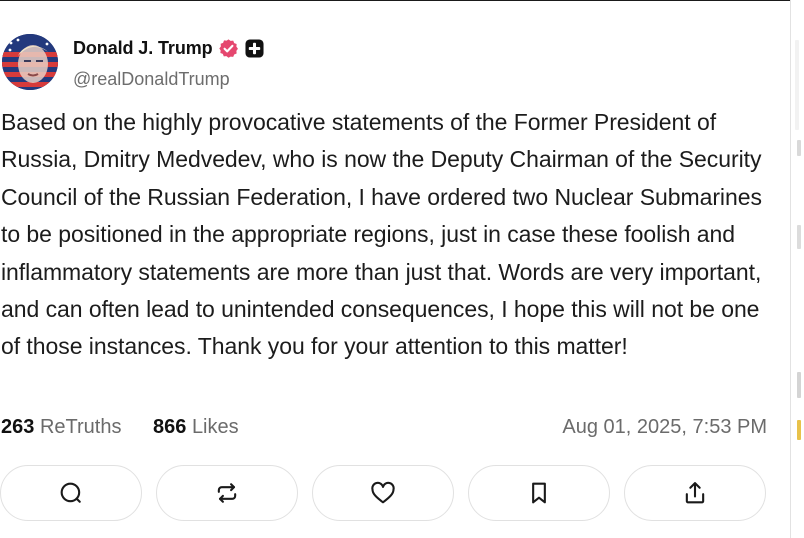 This screenshot has width=804, height=538. What do you see at coordinates (215, 427) in the screenshot?
I see `likes-label: Likes` at bounding box center [215, 427].